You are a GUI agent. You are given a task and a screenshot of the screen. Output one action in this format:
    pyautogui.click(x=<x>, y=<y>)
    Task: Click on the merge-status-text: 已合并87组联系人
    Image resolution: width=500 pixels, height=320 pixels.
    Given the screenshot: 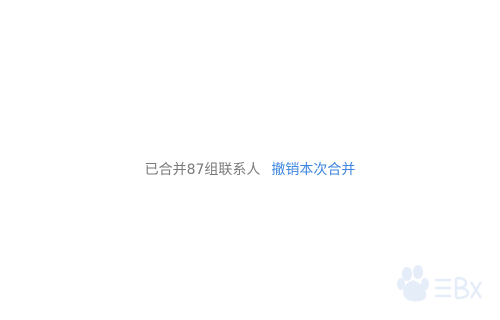 What is the action you would take?
    pyautogui.click(x=202, y=170)
    